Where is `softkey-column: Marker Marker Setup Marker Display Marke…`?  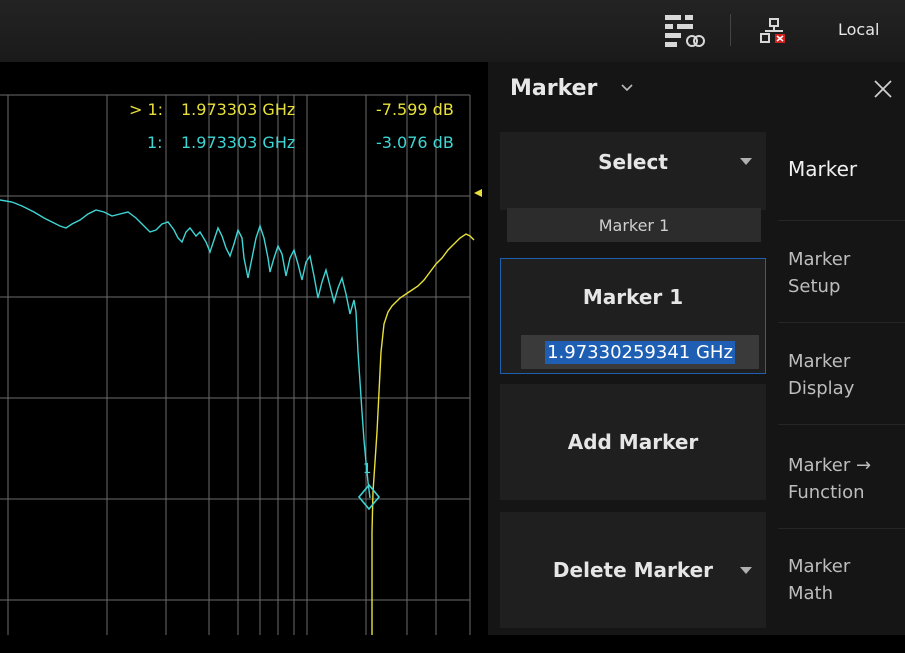 softkey-column: Marker Marker Setup Marker Display Marke… is located at coordinates (841, 383).